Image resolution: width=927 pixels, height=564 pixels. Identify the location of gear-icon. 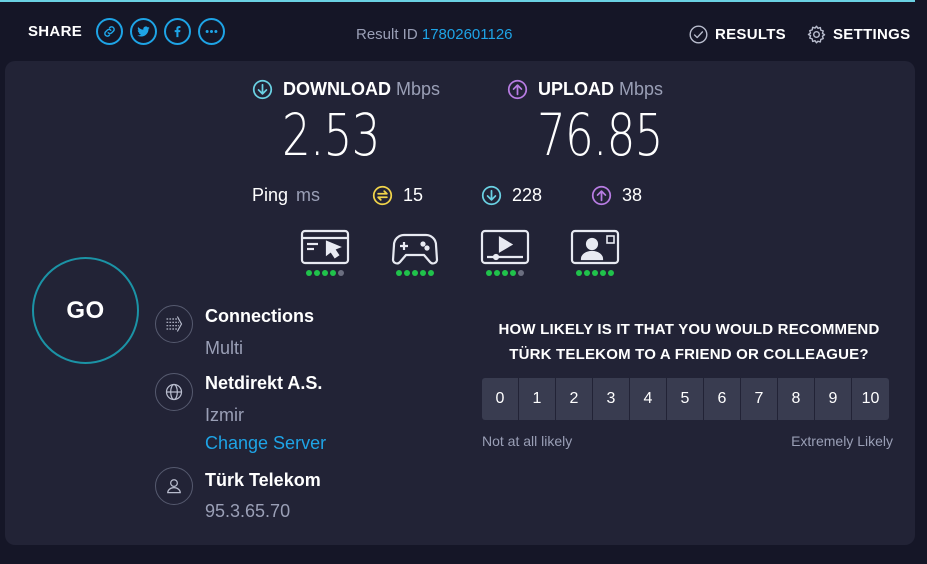
(816, 34).